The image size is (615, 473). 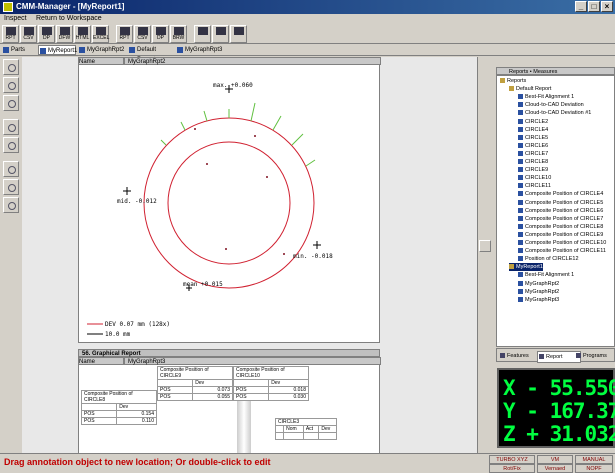 I want to click on tab-features: Features, so click(x=520, y=356).